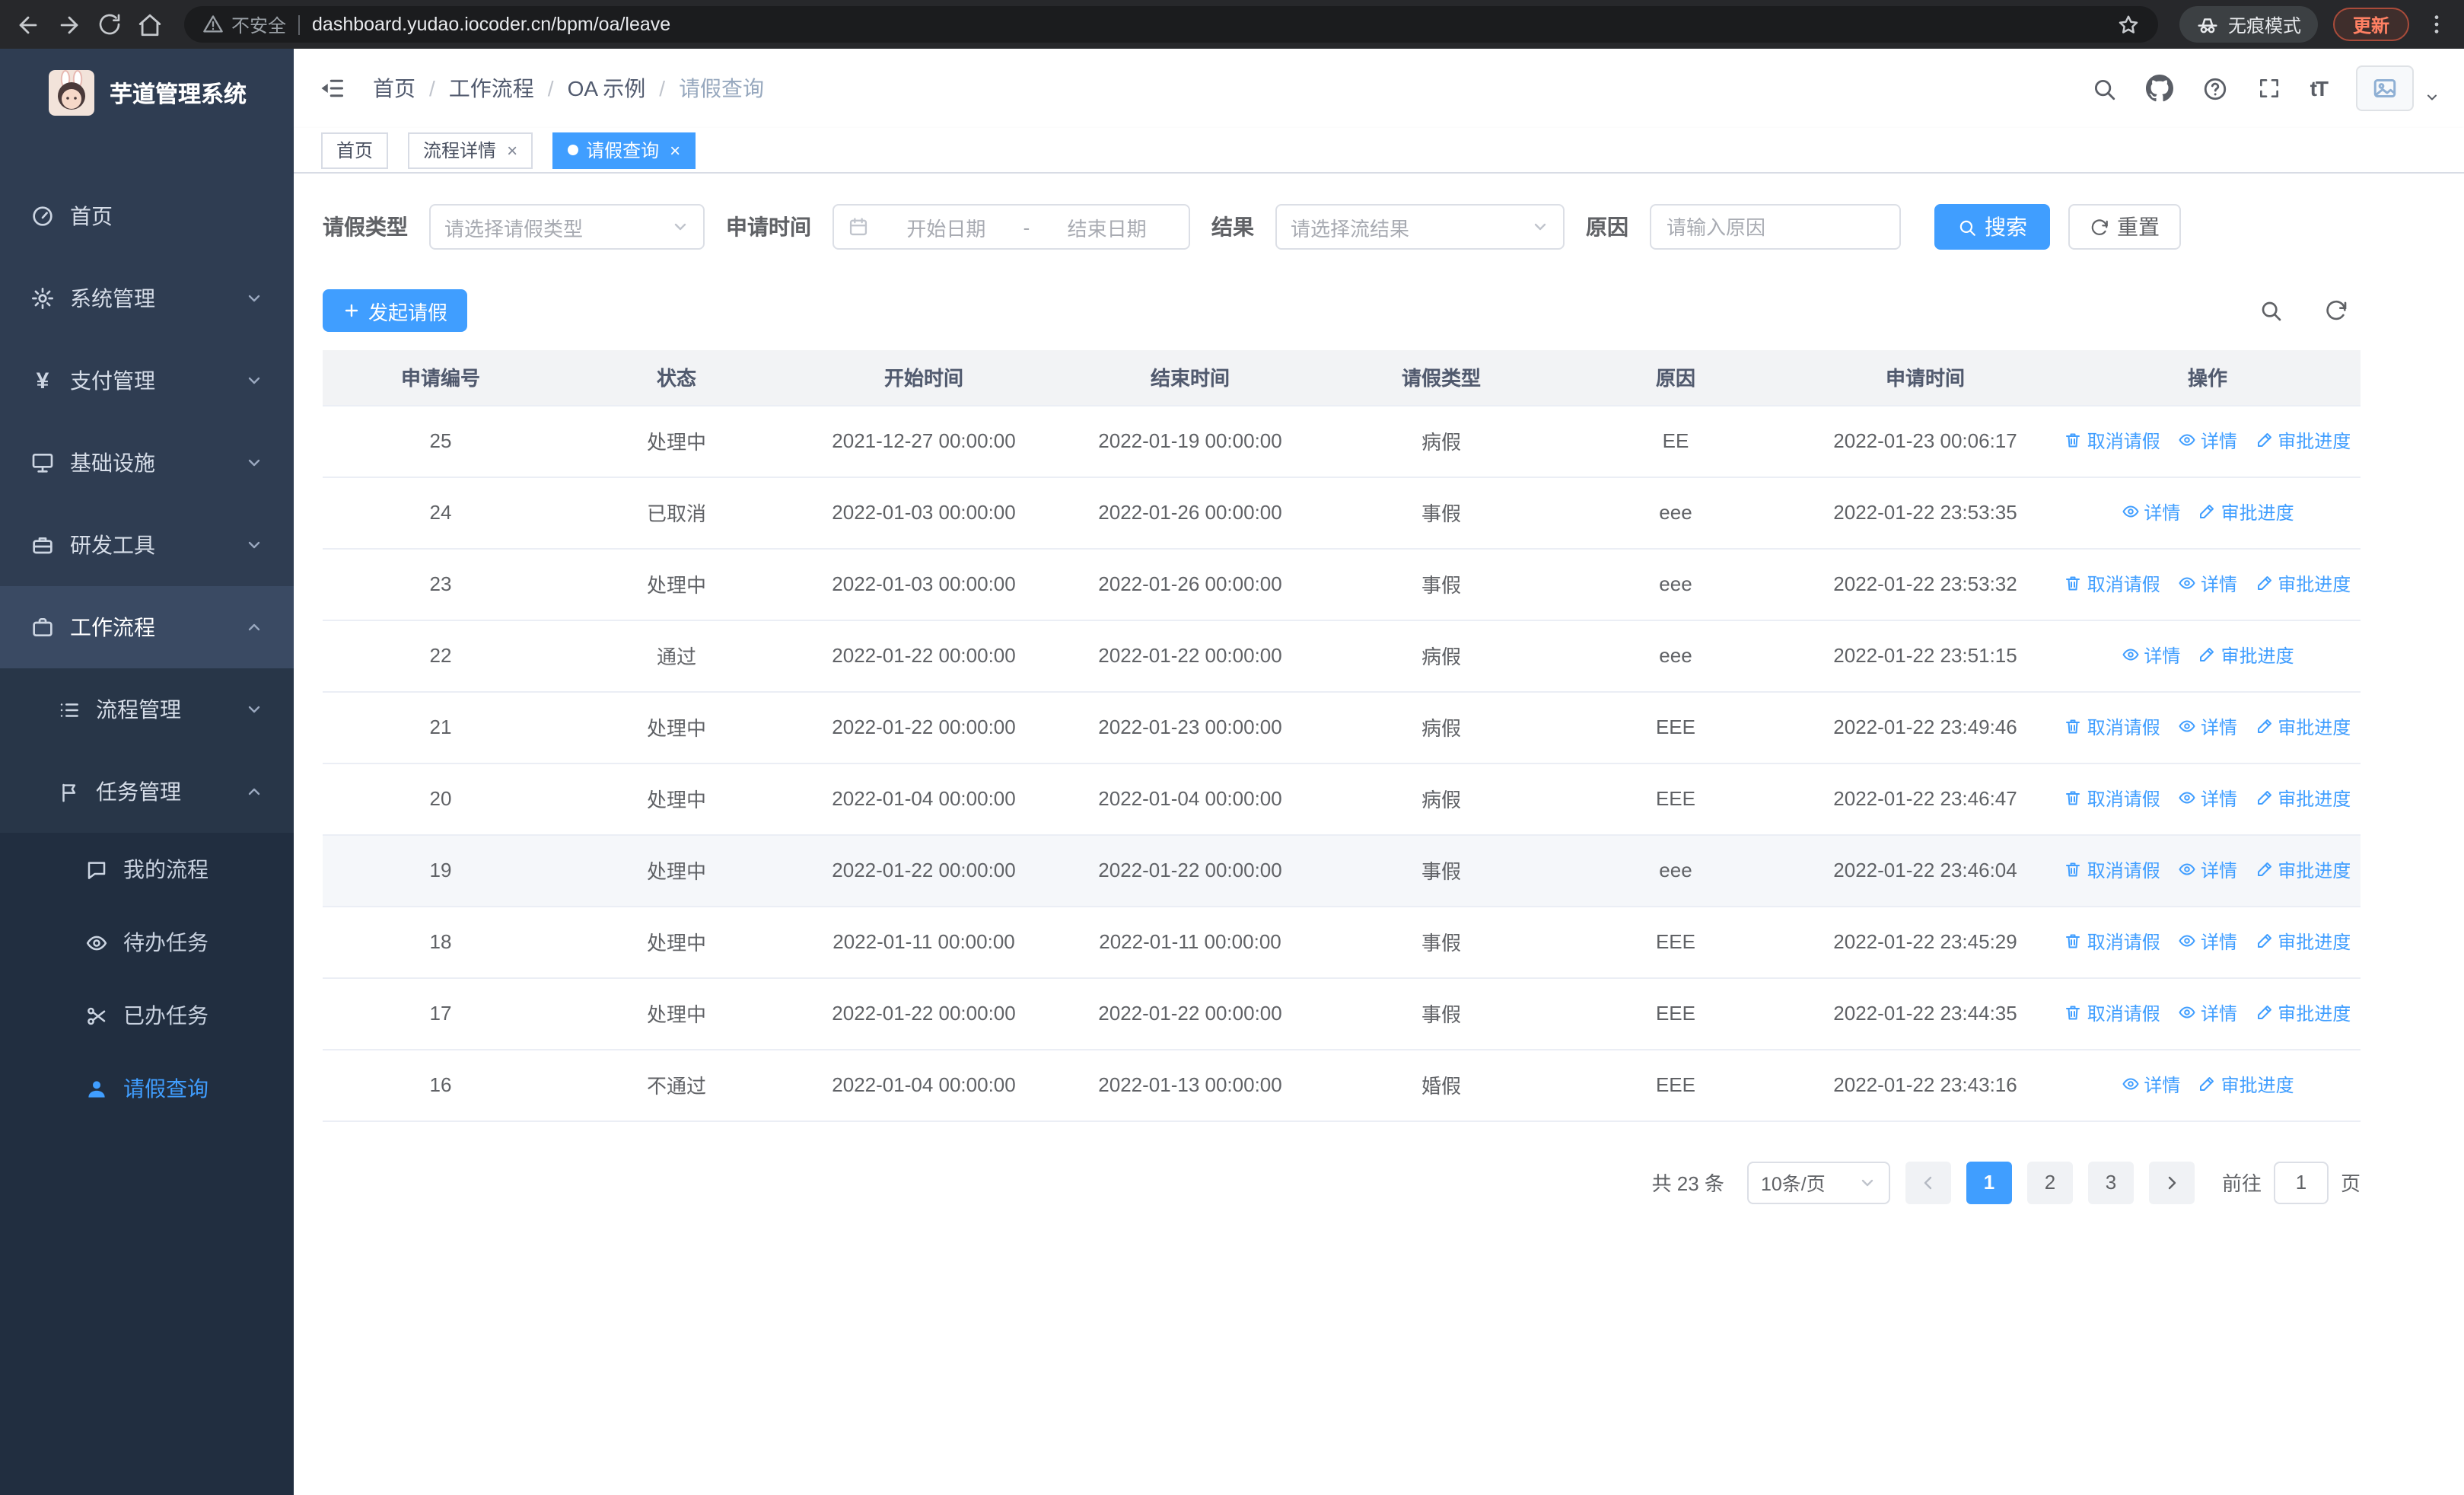  What do you see at coordinates (395, 311) in the screenshot?
I see `create-leave-button: 发起请假` at bounding box center [395, 311].